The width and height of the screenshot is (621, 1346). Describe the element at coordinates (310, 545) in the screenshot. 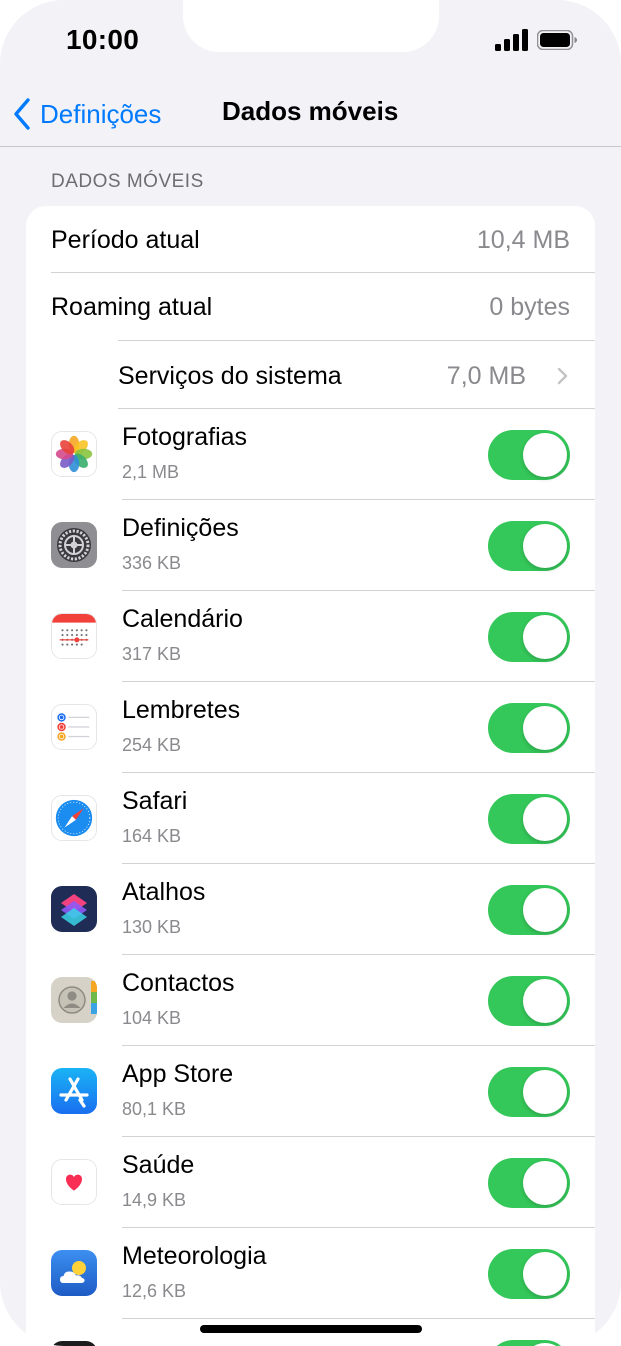

I see `app-row-settings: Definições 336 KB` at that location.